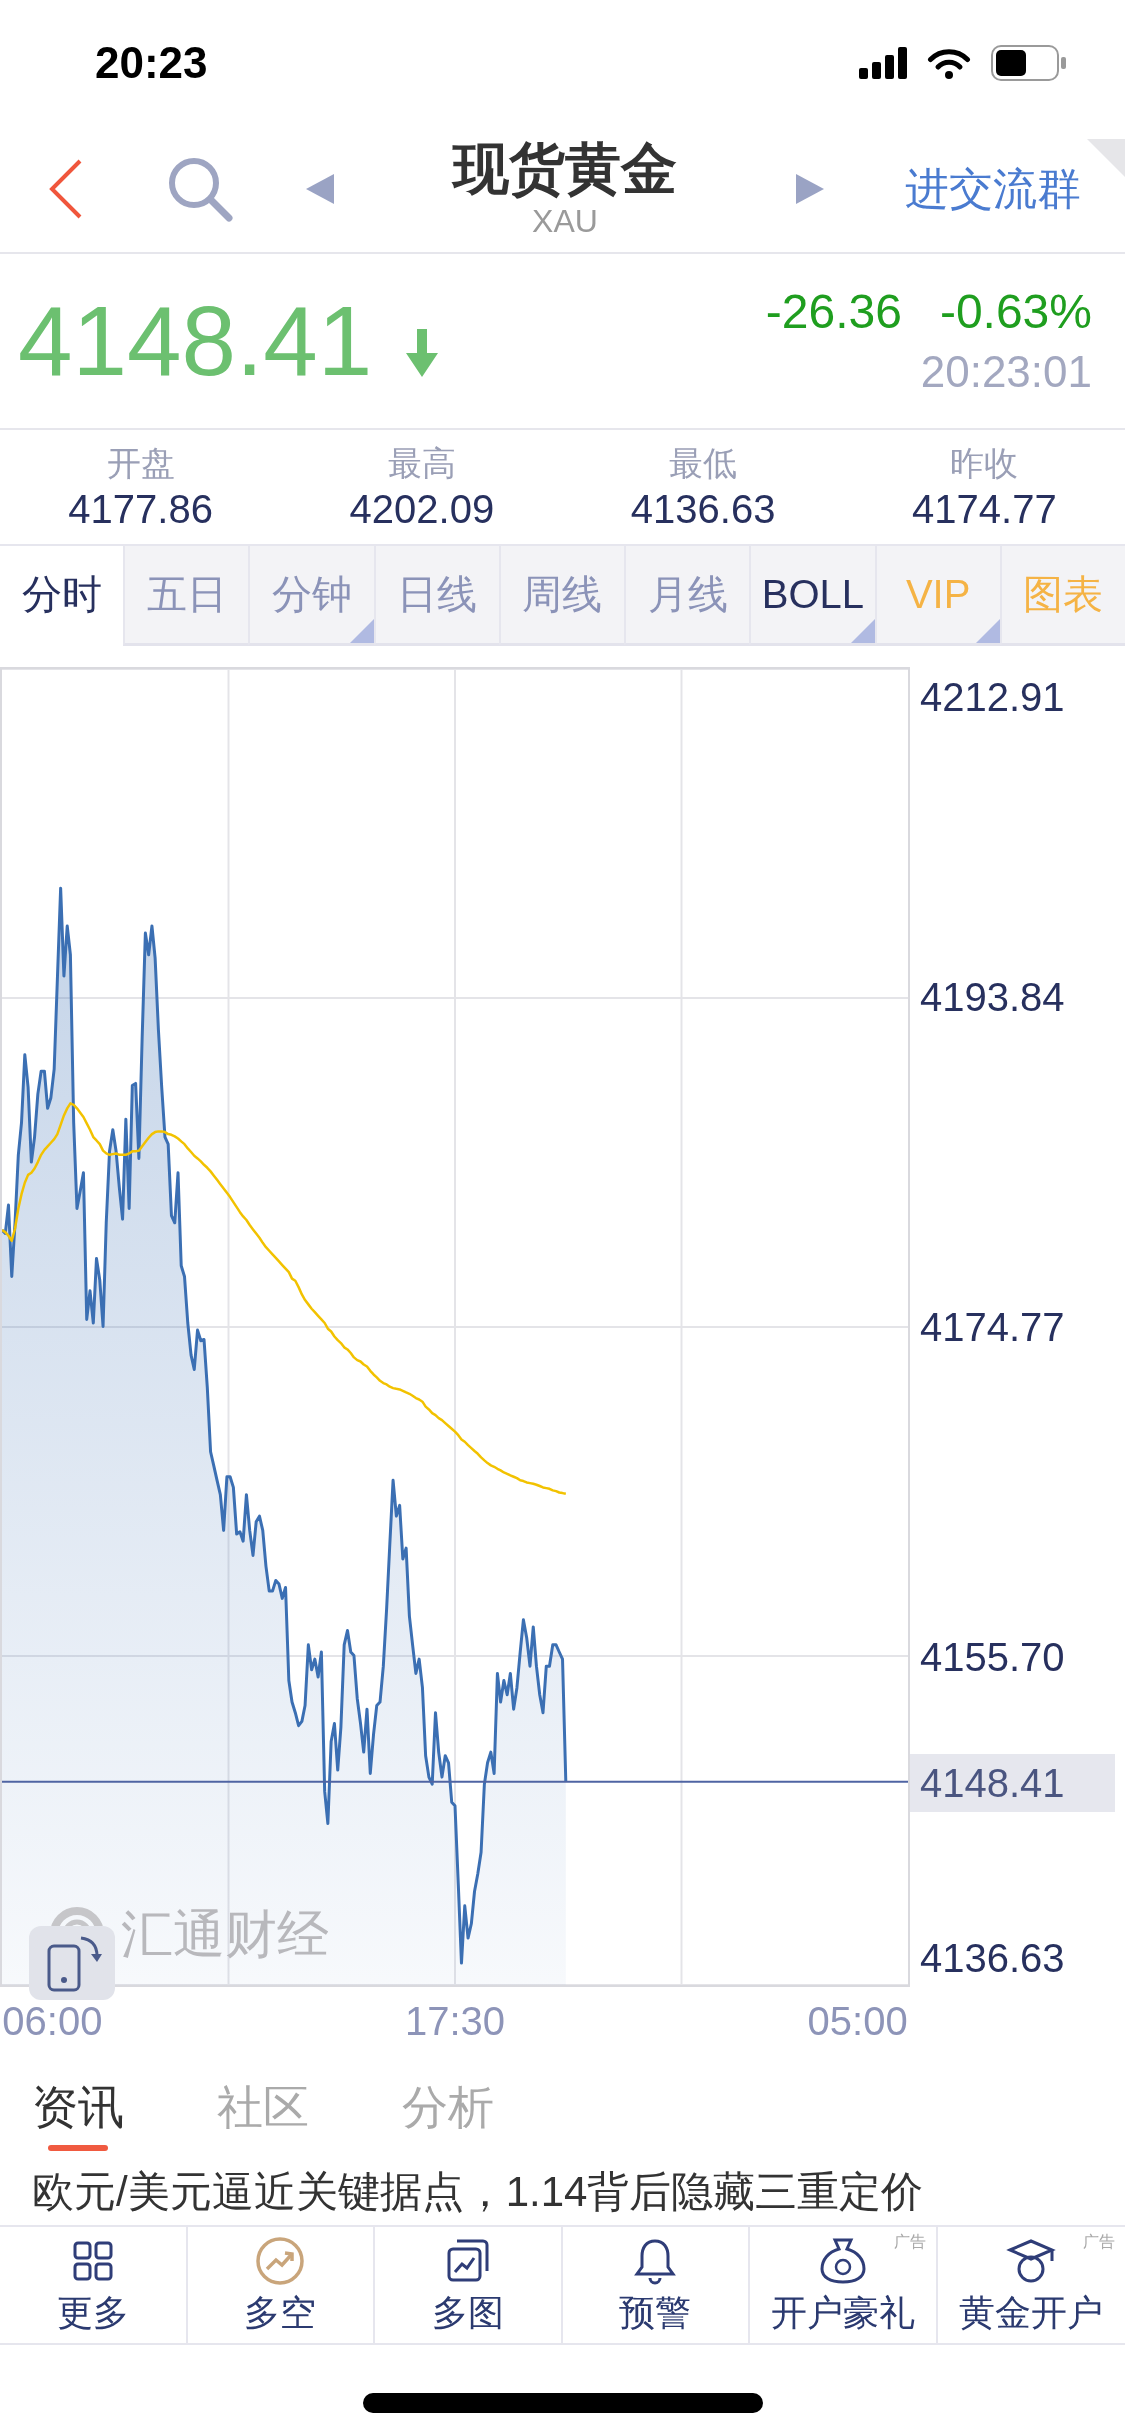 This screenshot has width=1125, height=2436. What do you see at coordinates (455, 2021) in the screenshot?
I see `x-axis-label: 17:30` at bounding box center [455, 2021].